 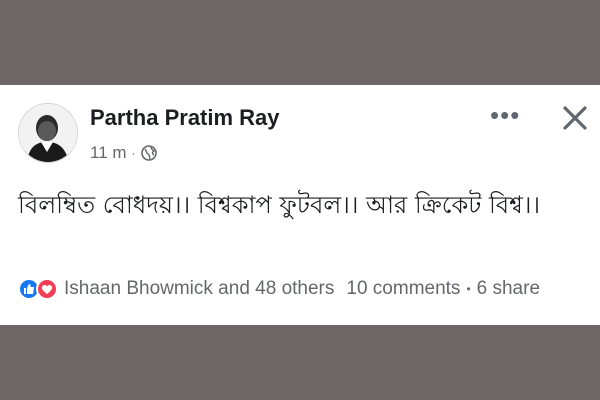 What do you see at coordinates (403, 289) in the screenshot?
I see `comments-link: 10 comments` at bounding box center [403, 289].